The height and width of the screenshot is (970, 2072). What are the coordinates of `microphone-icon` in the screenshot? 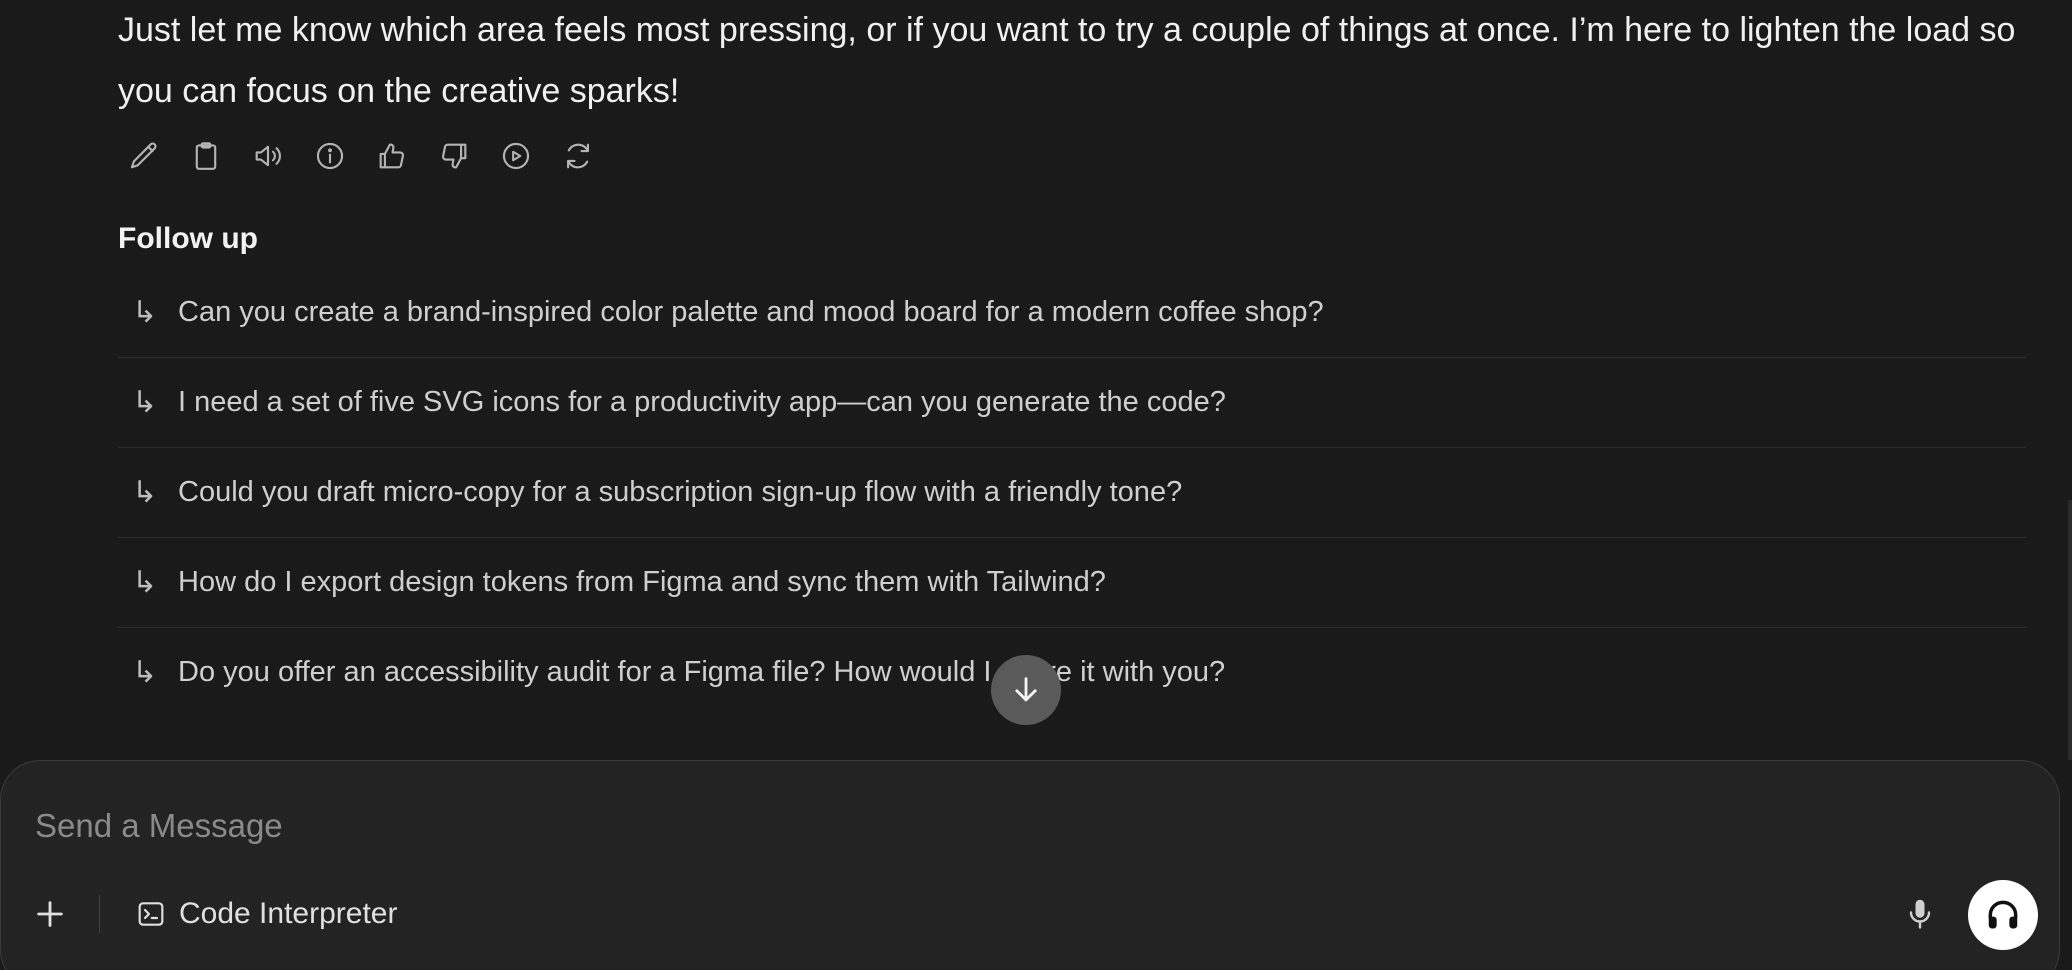 It's located at (1920, 914).